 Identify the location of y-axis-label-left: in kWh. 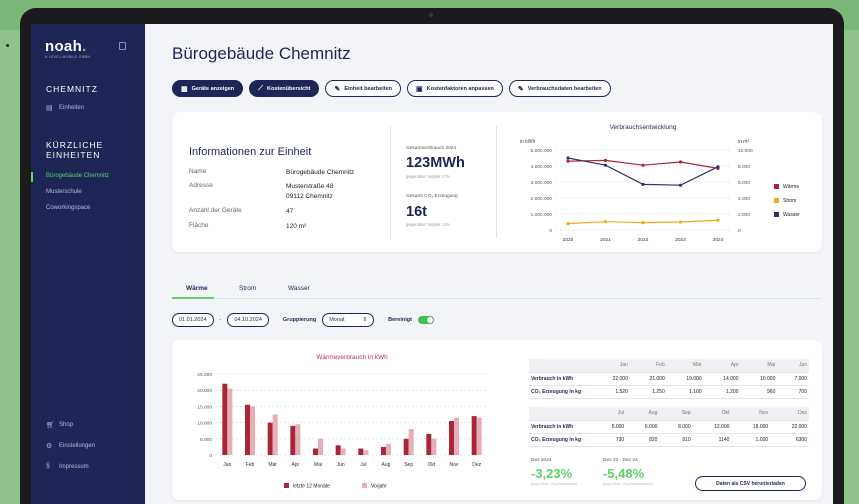
(528, 142).